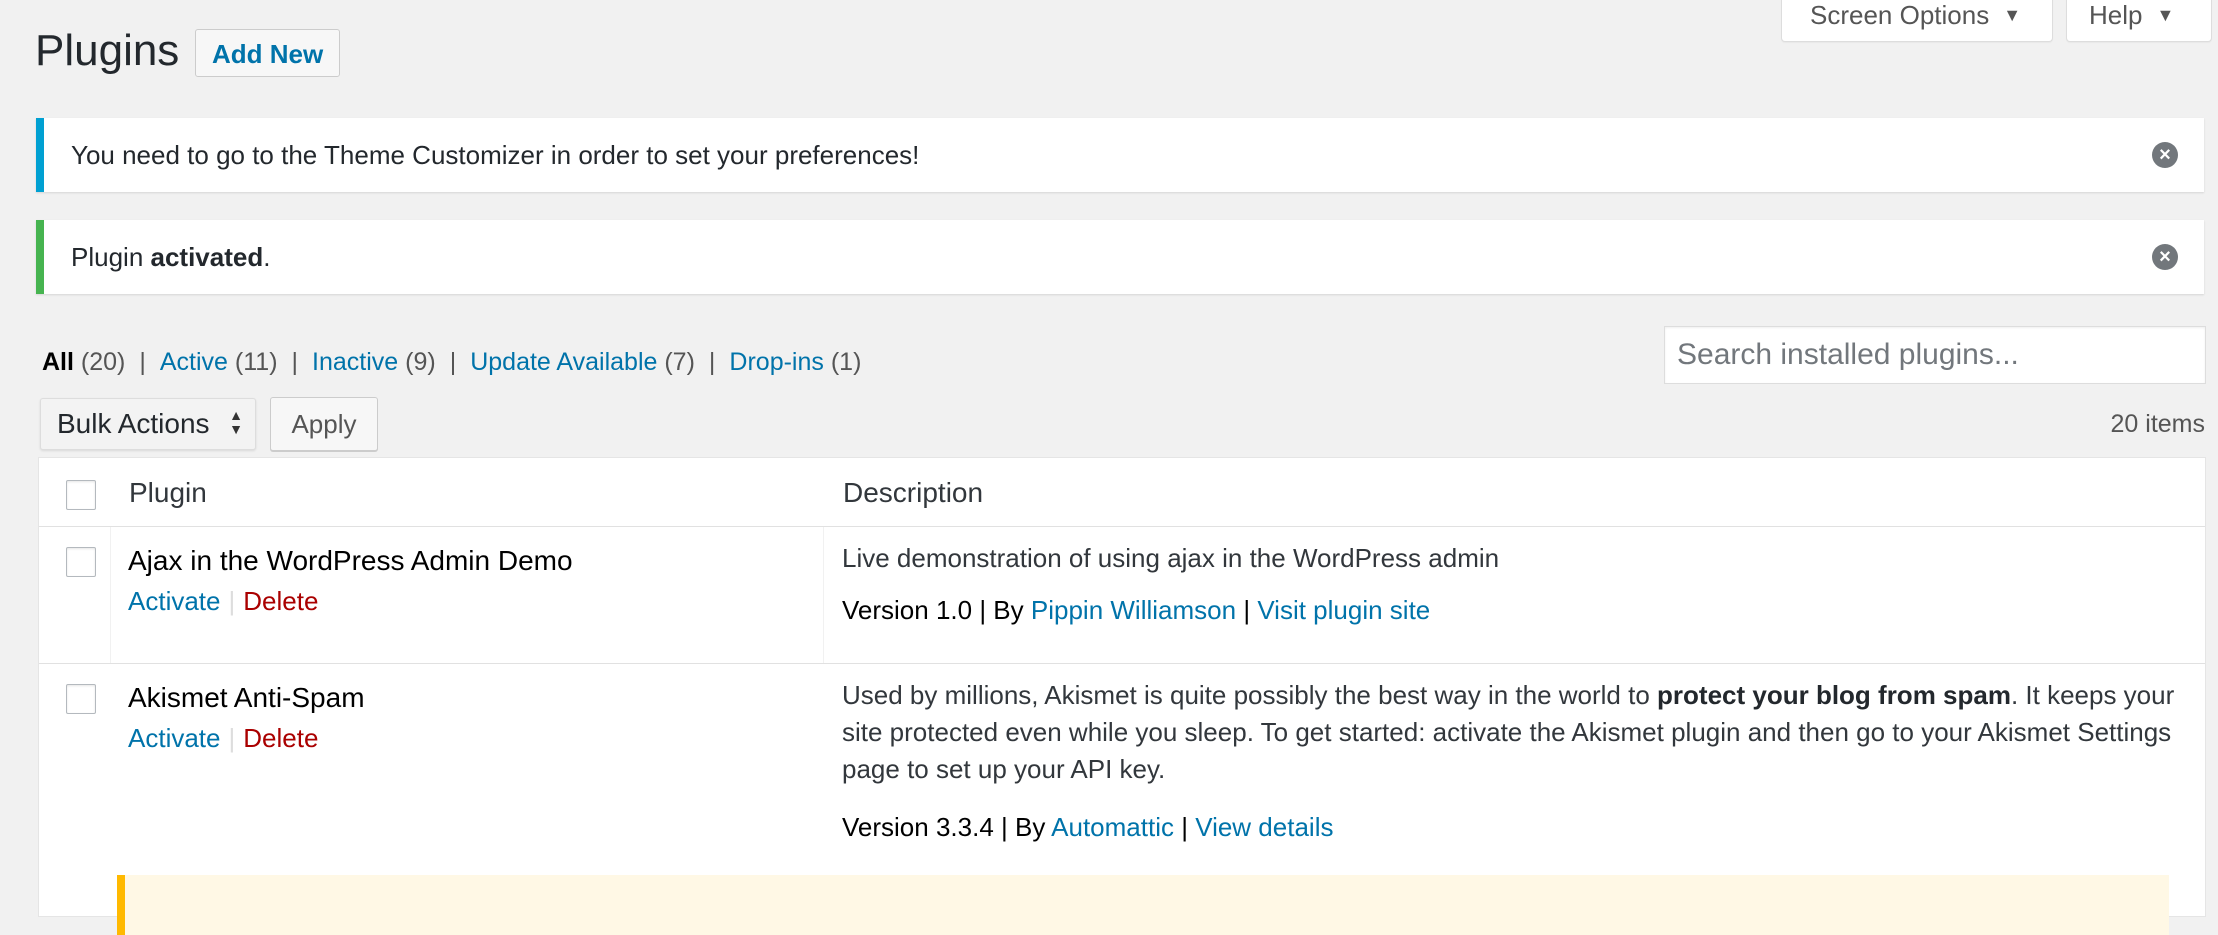  Describe the element at coordinates (679, 362) in the screenshot. I see `filter-update-count: (7)` at that location.